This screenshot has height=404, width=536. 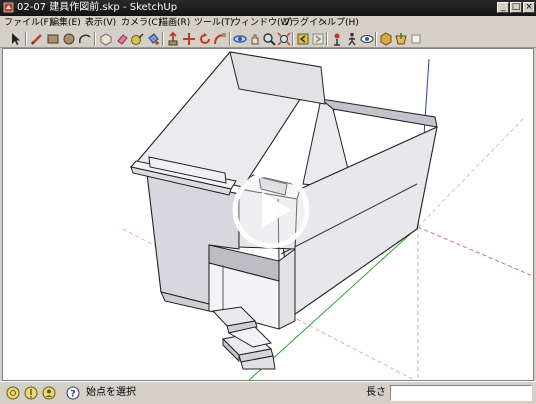 What do you see at coordinates (69, 39) in the screenshot?
I see `circle-icon` at bounding box center [69, 39].